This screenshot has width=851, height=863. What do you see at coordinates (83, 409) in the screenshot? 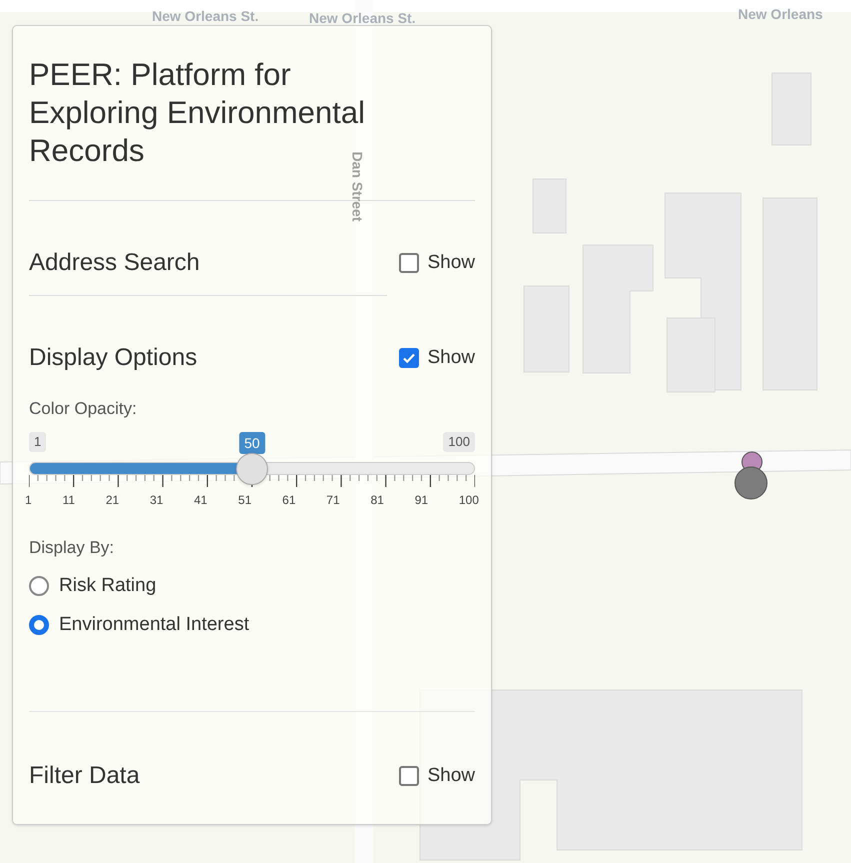
I see `slider-label: Color Opacity:` at bounding box center [83, 409].